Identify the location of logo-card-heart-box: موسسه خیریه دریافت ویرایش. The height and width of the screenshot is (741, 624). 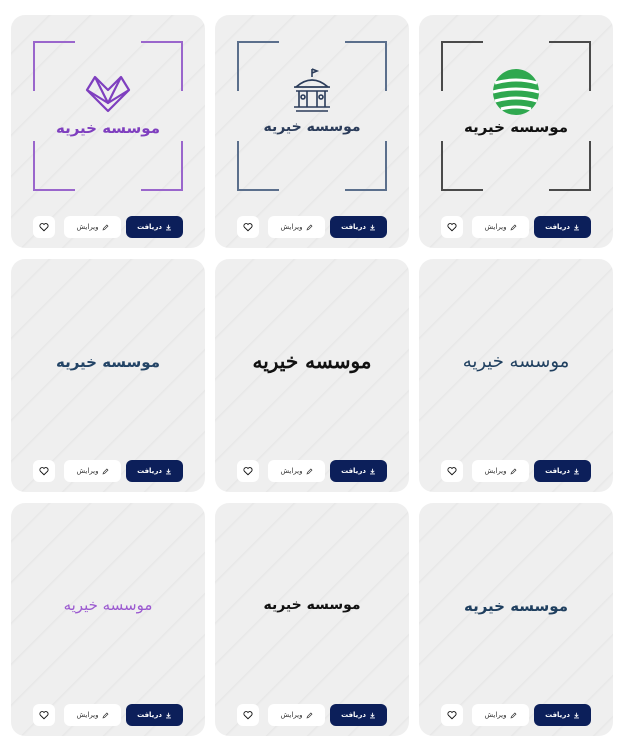
(108, 131).